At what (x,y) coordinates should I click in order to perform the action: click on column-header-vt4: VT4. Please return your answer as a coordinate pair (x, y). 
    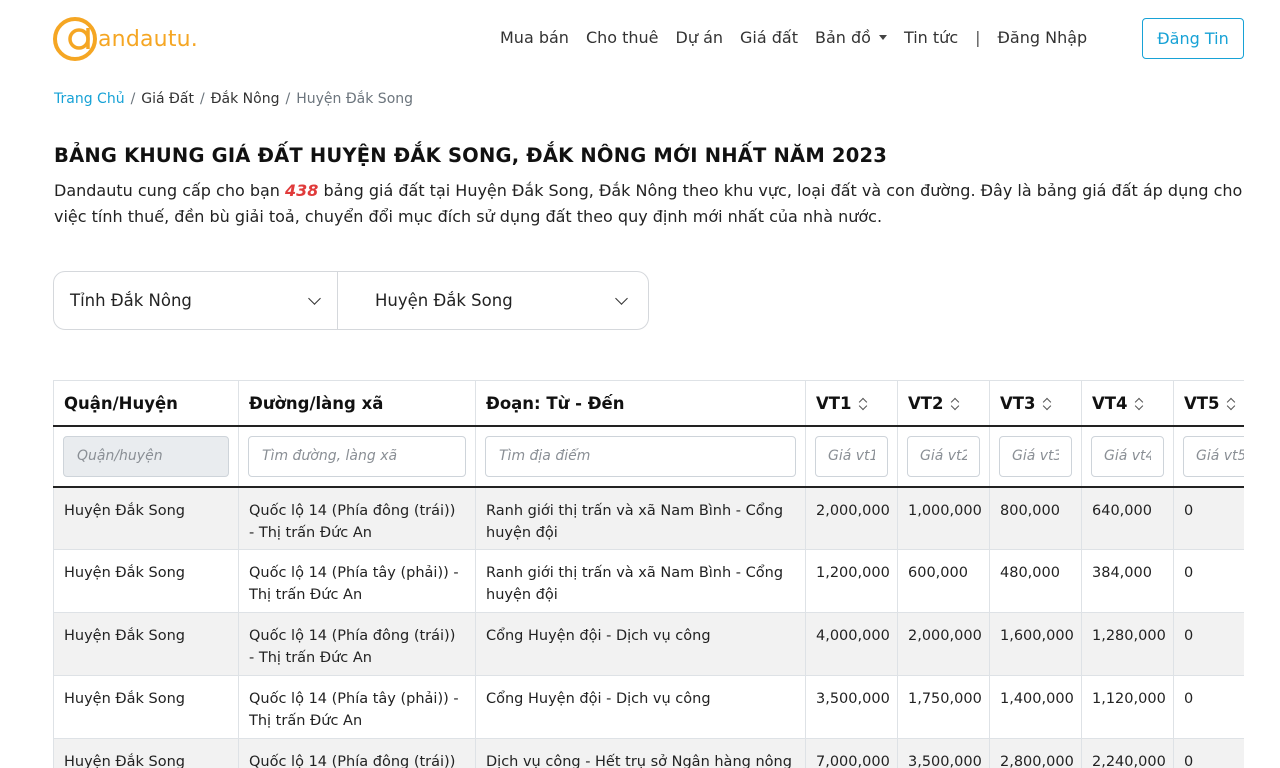
    Looking at the image, I should click on (1127, 403).